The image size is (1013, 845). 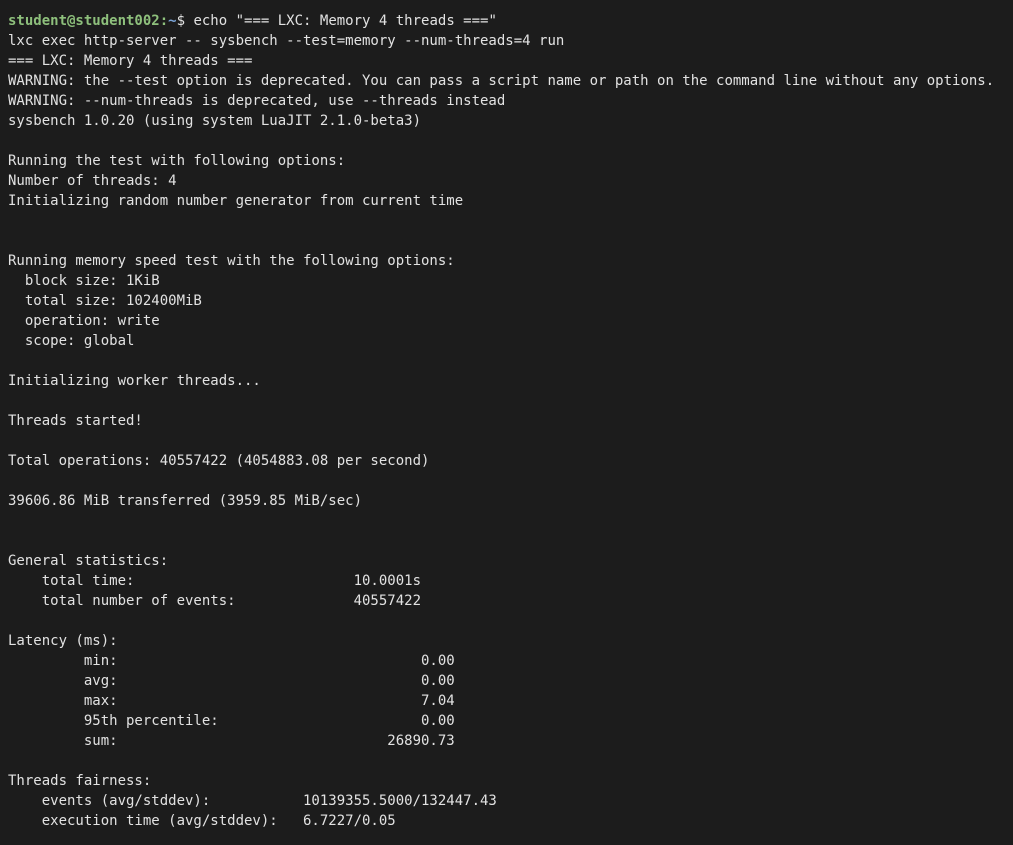 What do you see at coordinates (215, 601) in the screenshot?
I see `output-line: total number of events: 40557422` at bounding box center [215, 601].